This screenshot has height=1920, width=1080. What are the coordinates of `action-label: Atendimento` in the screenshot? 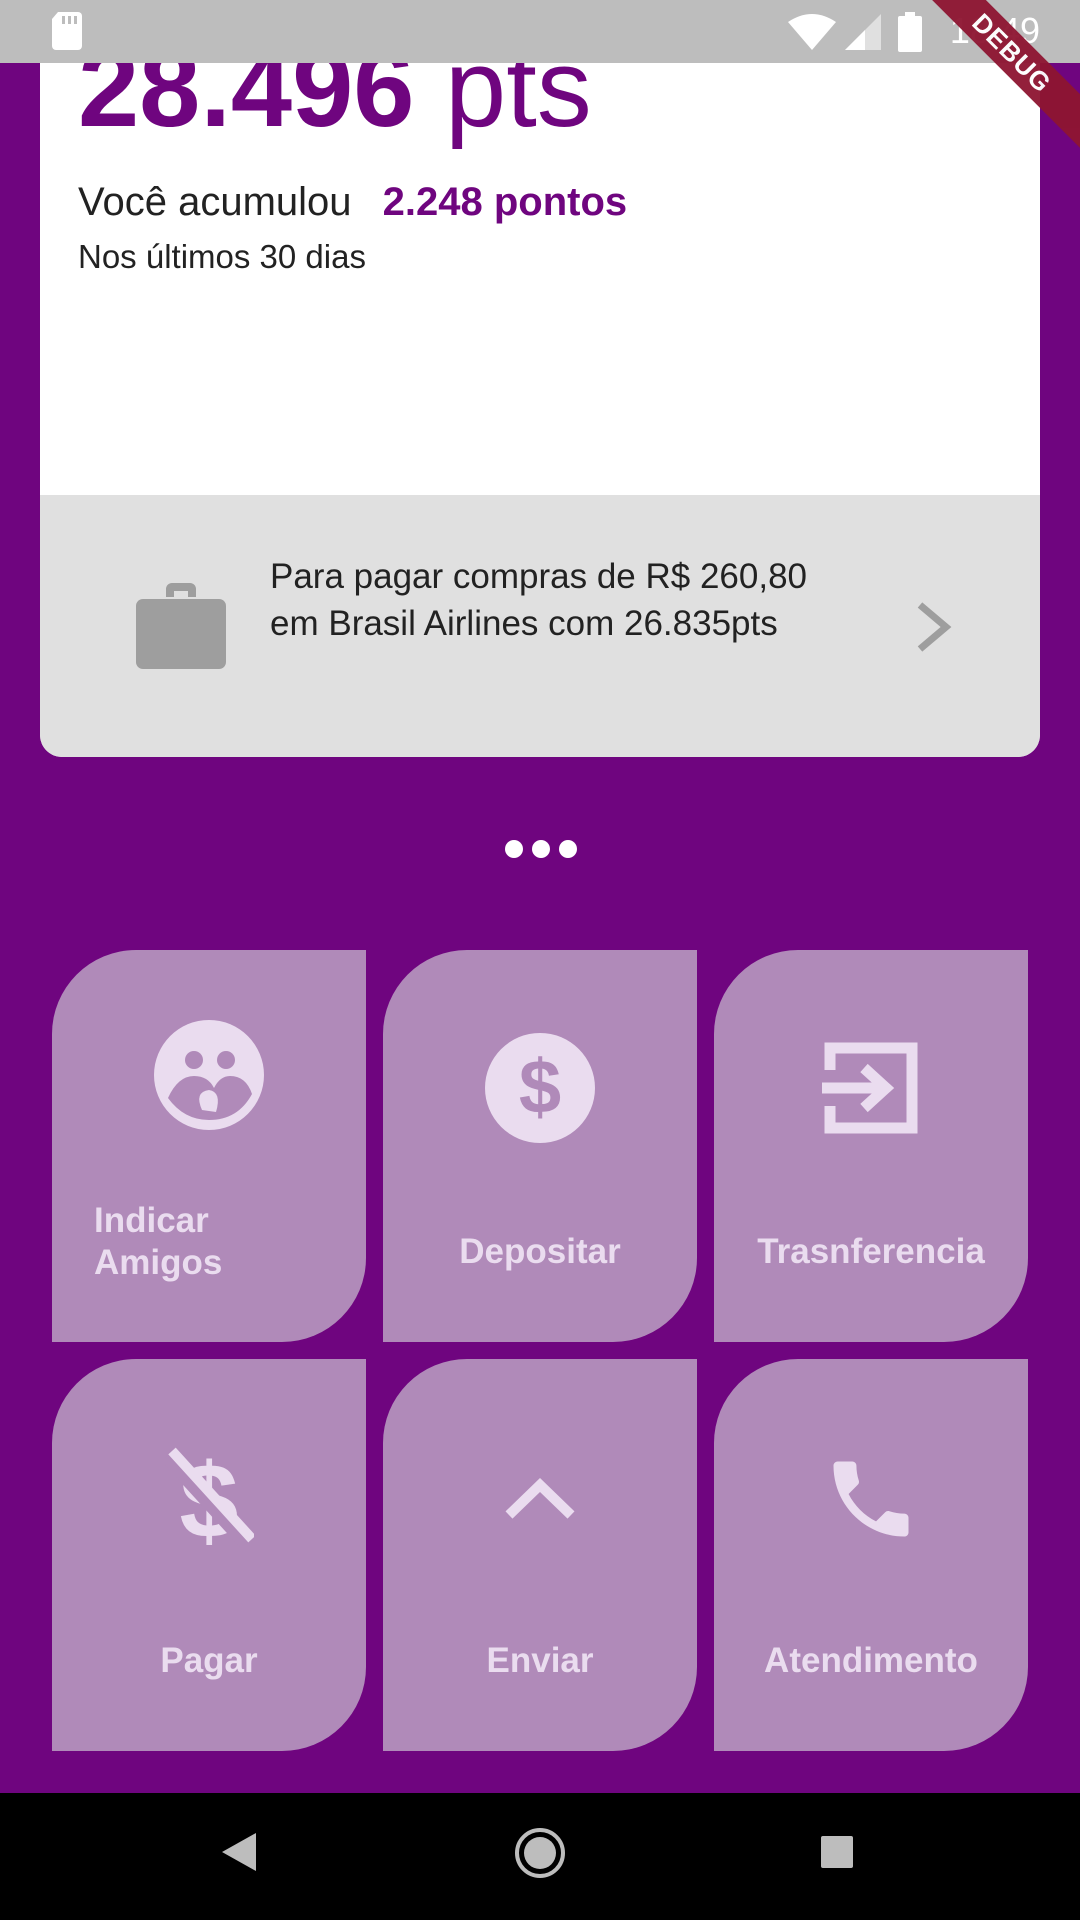 It's located at (871, 1660).